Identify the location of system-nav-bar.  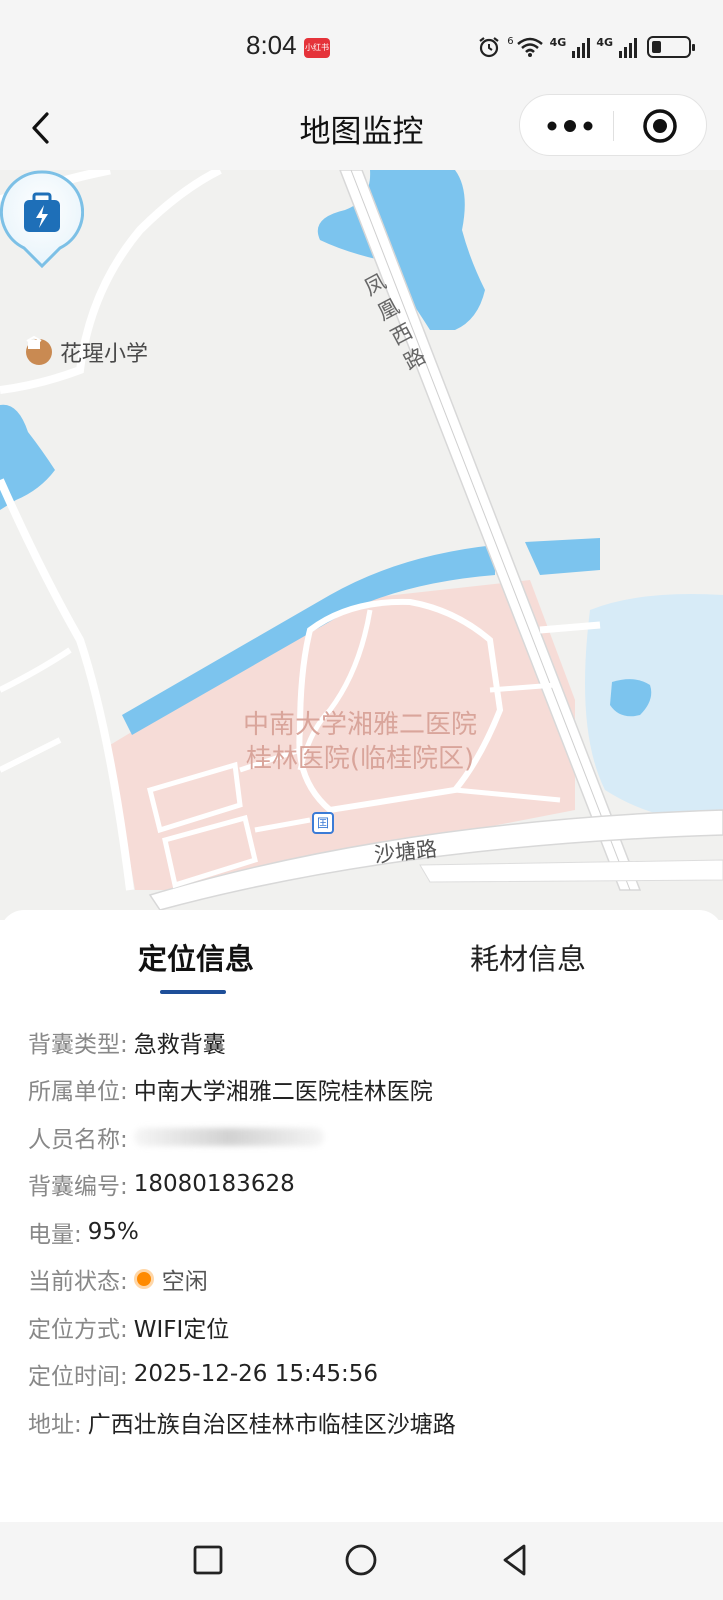
(361, 1561).